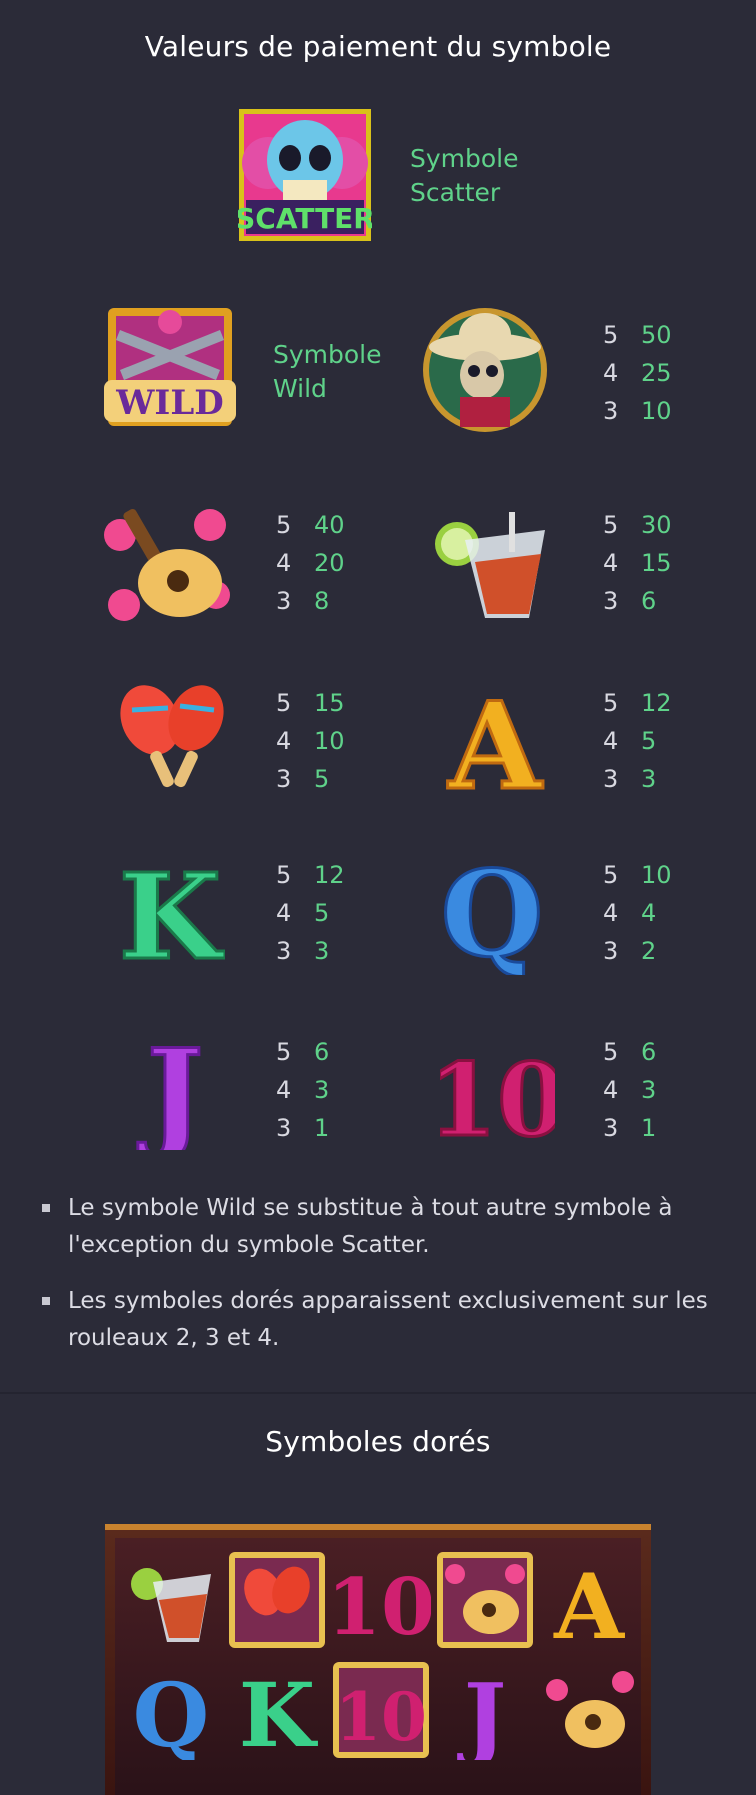 The height and width of the screenshot is (1795, 756). What do you see at coordinates (172, 736) in the screenshot?
I see `maracas-icon` at bounding box center [172, 736].